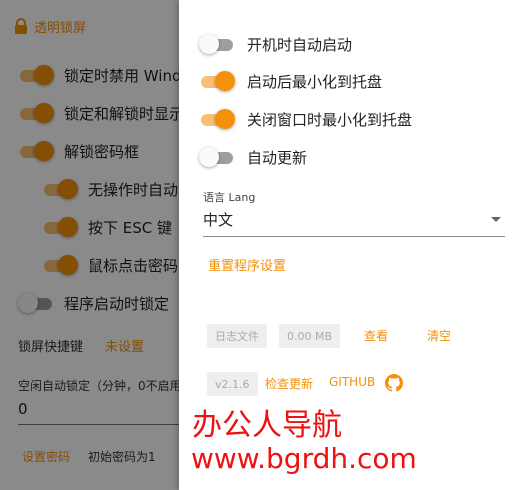 The height and width of the screenshot is (490, 530). What do you see at coordinates (218, 220) in the screenshot?
I see `language-value: 中文` at bounding box center [218, 220].